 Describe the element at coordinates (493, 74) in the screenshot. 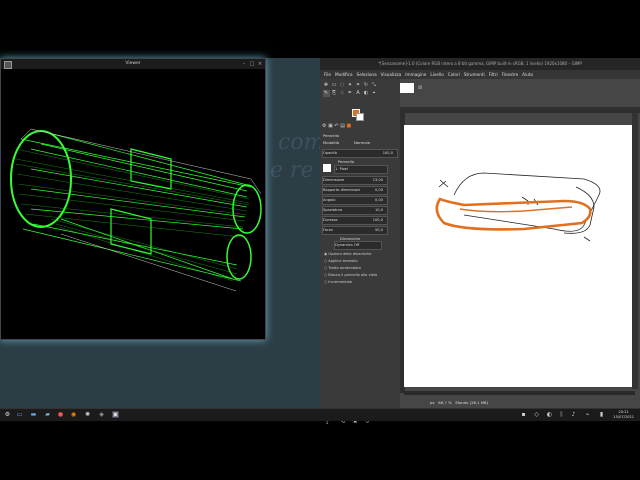

I see `menu-filtri: Filtri` at that location.